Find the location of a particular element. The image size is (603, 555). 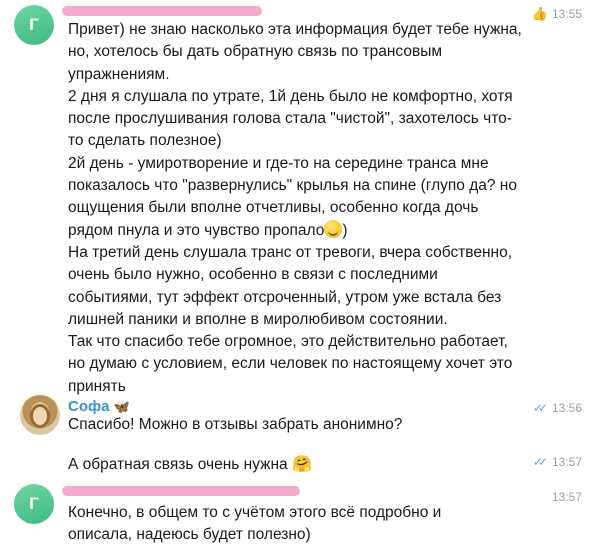

message-meta: 👍 13:55 is located at coordinates (557, 14).